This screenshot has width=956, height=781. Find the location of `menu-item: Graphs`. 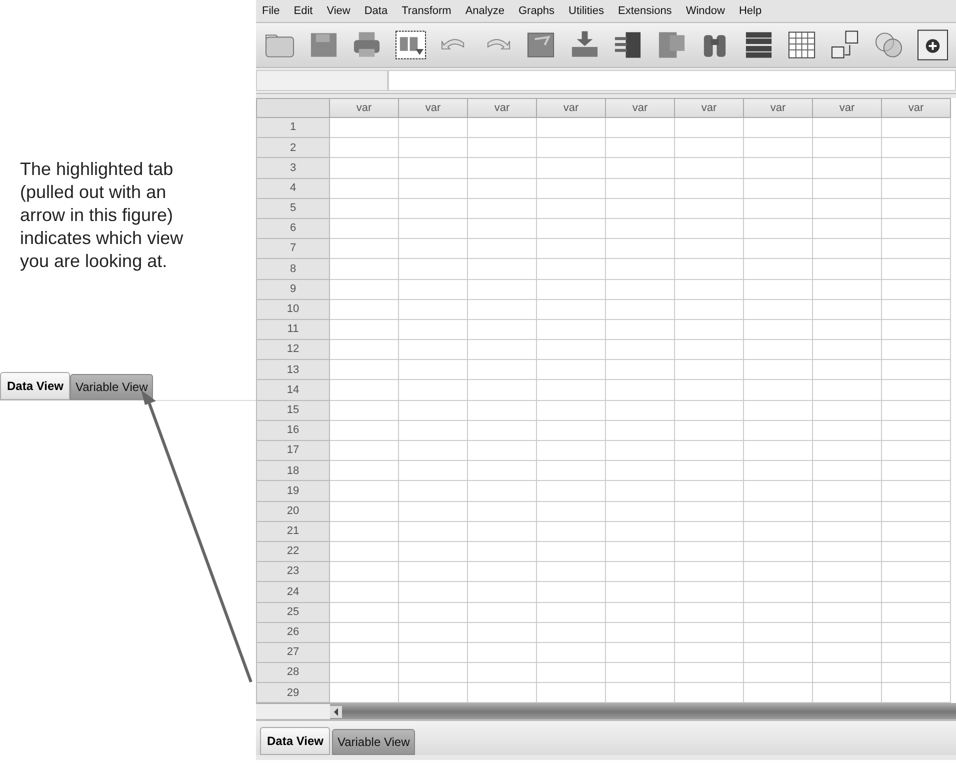

menu-item: Graphs is located at coordinates (536, 11).